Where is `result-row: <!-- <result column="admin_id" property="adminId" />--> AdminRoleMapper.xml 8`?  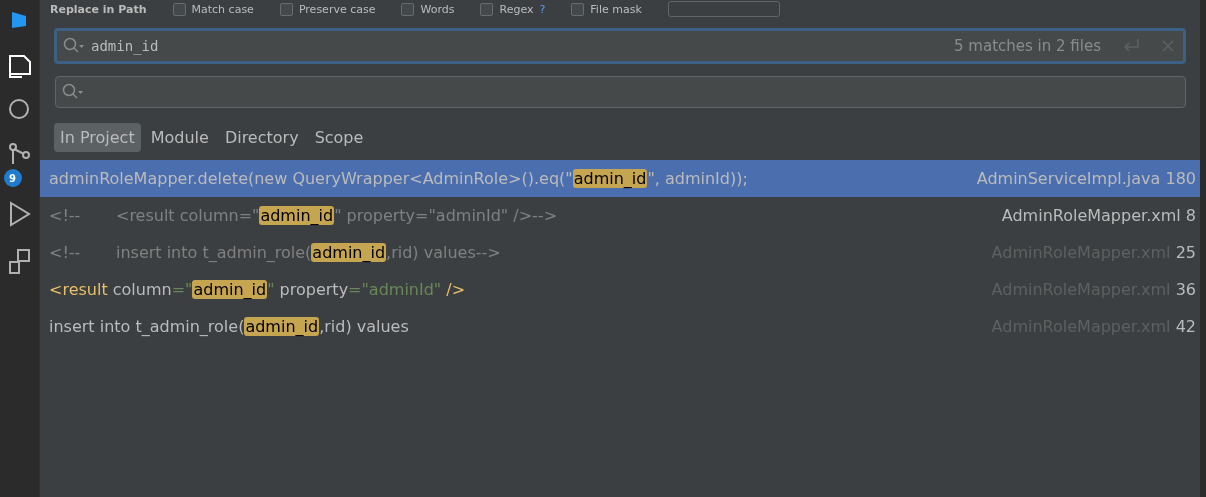 result-row: <!-- <result column="admin_id" property="adminId" />--> AdminRoleMapper.xml 8 is located at coordinates (620, 215).